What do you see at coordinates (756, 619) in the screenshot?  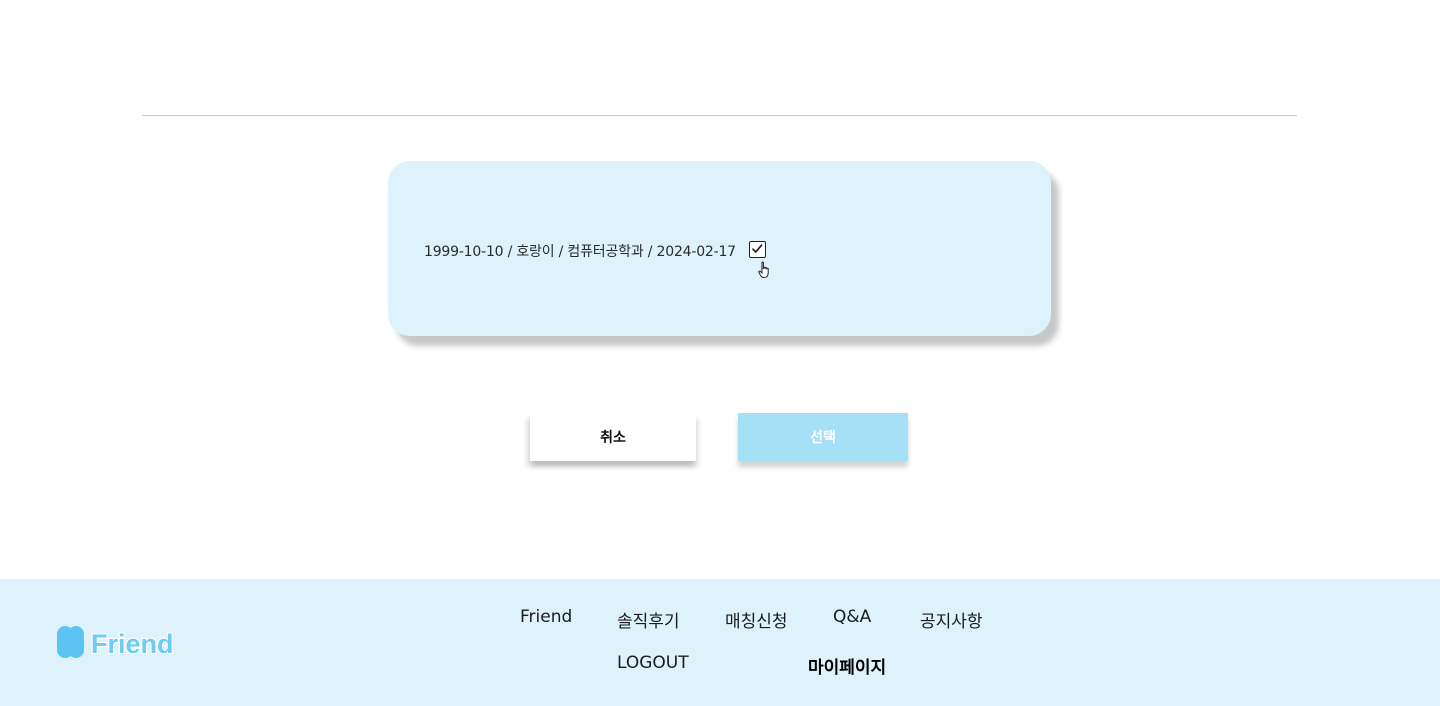 I see `nav-matching: 매칭신청` at bounding box center [756, 619].